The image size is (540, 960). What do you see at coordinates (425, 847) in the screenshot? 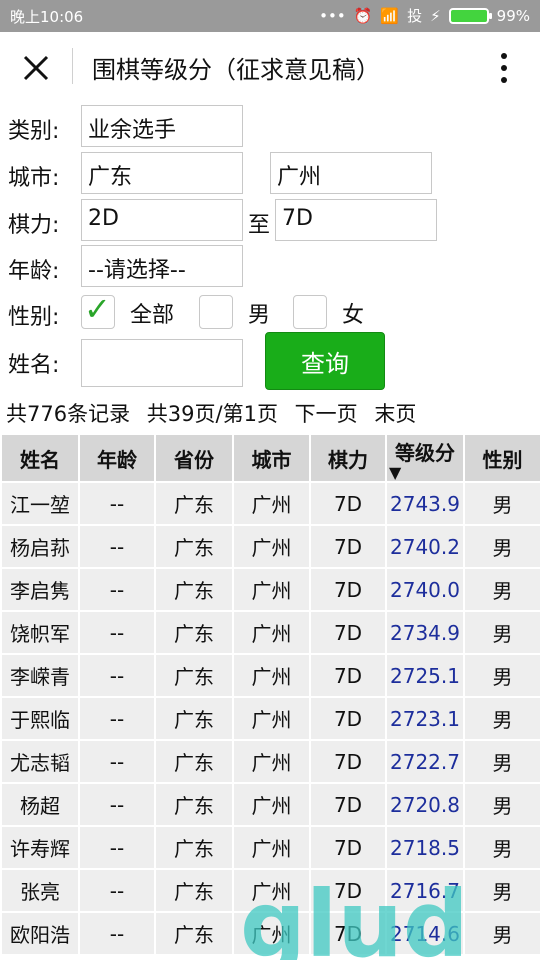
I see `cell-rating: 2718.5` at bounding box center [425, 847].